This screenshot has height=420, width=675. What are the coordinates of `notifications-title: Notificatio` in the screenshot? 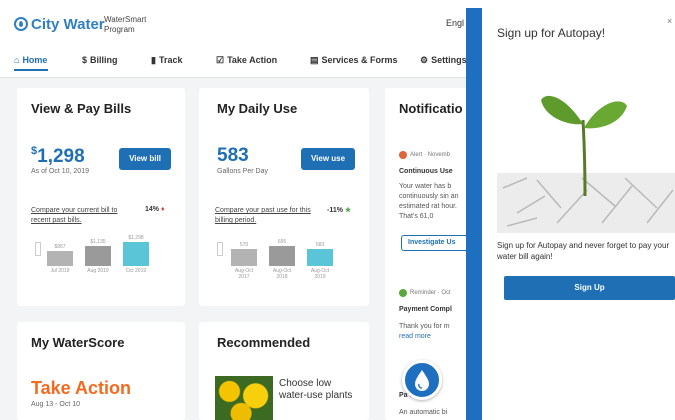 It's located at (431, 108).